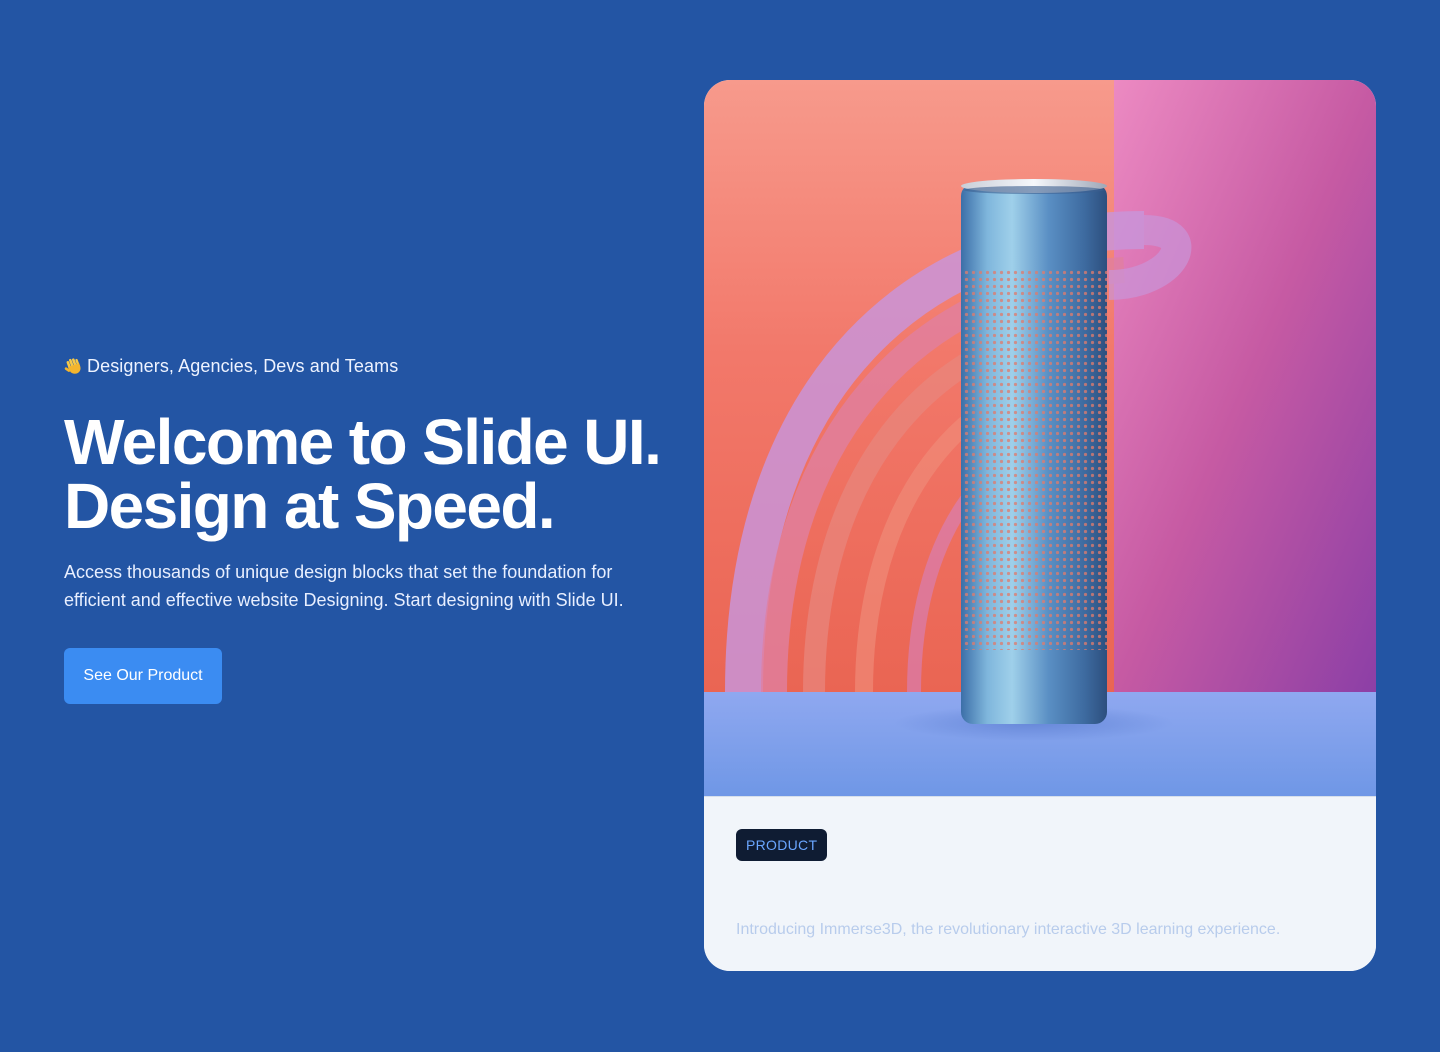  Describe the element at coordinates (310, 506) in the screenshot. I see `headline-line-2: Design at Speed.` at that location.